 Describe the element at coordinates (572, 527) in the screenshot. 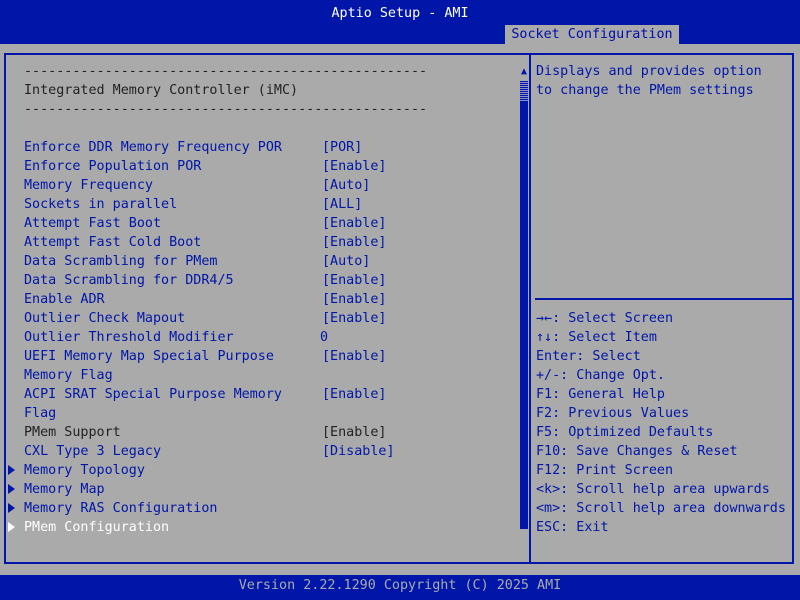

I see `key-hint: ESC: Exit` at that location.